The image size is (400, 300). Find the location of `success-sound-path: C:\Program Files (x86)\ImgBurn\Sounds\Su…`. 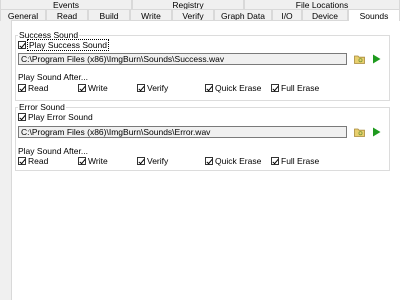

success-sound-path: C:\Program Files (x86)\ImgBurn\Sounds\Su… is located at coordinates (182, 59).